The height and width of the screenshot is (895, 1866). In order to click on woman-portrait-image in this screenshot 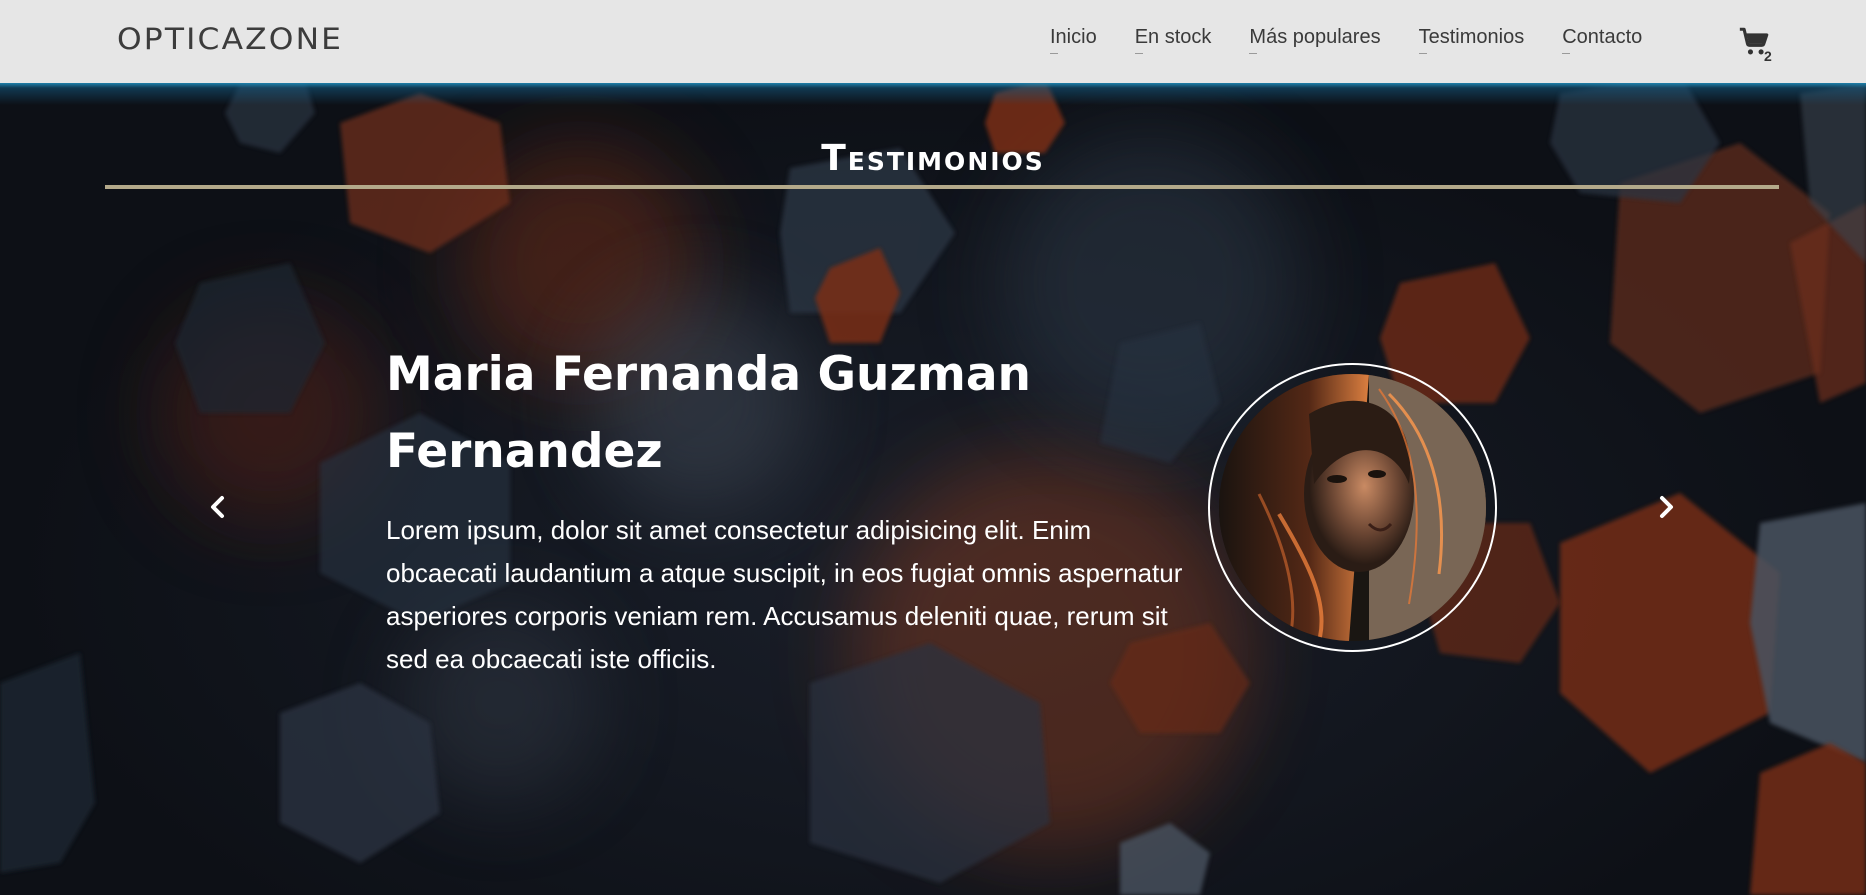, I will do `click(1352, 507)`.